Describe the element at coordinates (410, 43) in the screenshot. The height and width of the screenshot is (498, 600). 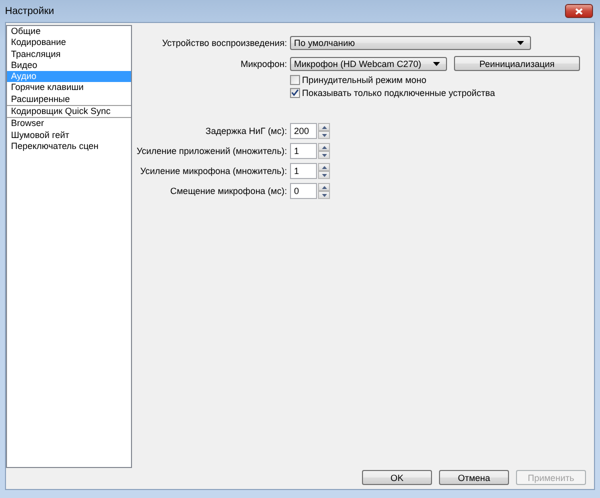
I see `dropdown: По умолчанию` at that location.